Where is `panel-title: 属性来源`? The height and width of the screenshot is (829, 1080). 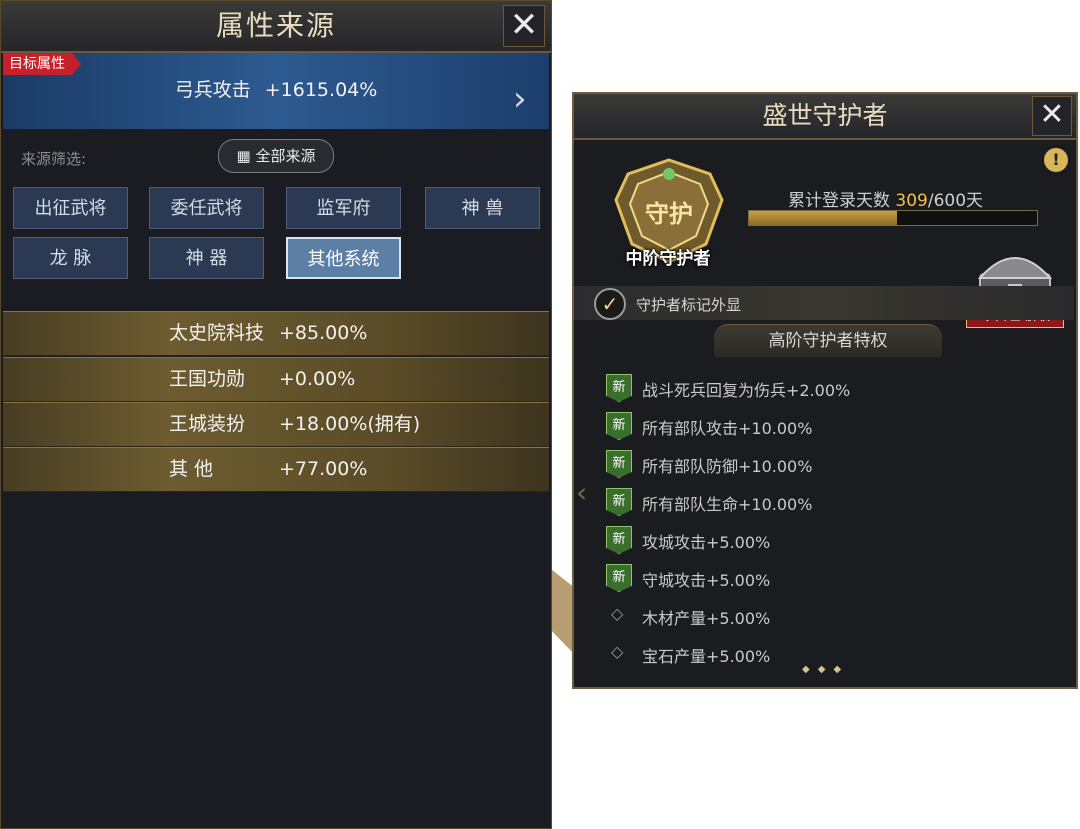 panel-title: 属性来源 is located at coordinates (276, 27).